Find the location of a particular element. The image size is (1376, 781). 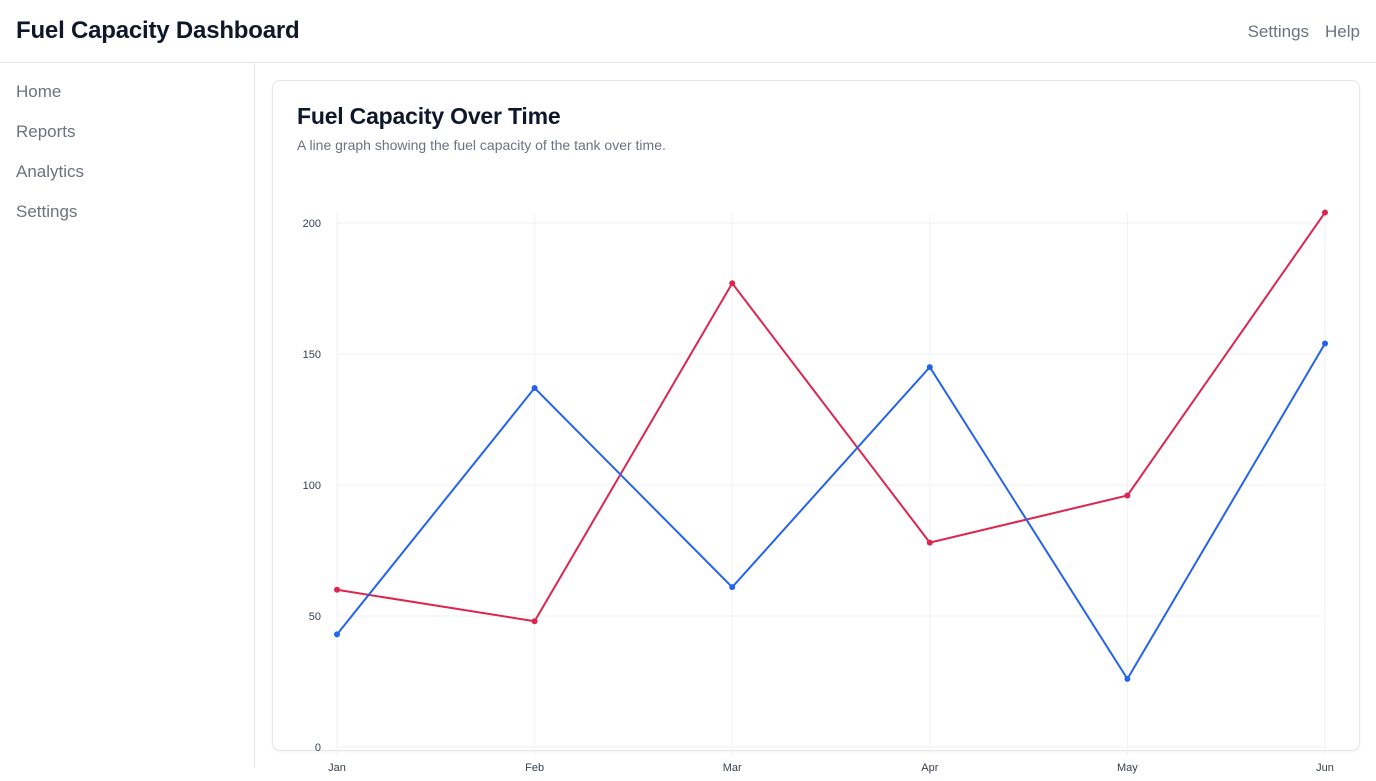

top-nav-help-link: Help is located at coordinates (1342, 32).